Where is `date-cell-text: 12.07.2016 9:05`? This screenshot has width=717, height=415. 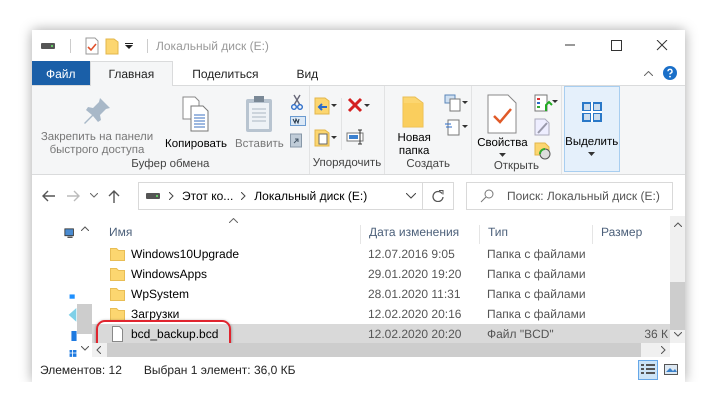
date-cell-text: 12.07.2016 9:05 is located at coordinates (411, 254).